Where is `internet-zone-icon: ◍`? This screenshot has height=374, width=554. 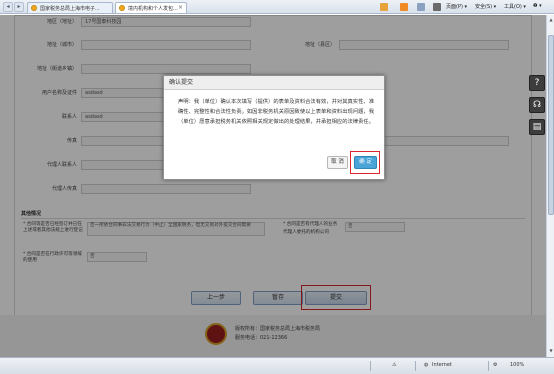 internet-zone-icon: ◍ is located at coordinates (426, 365).